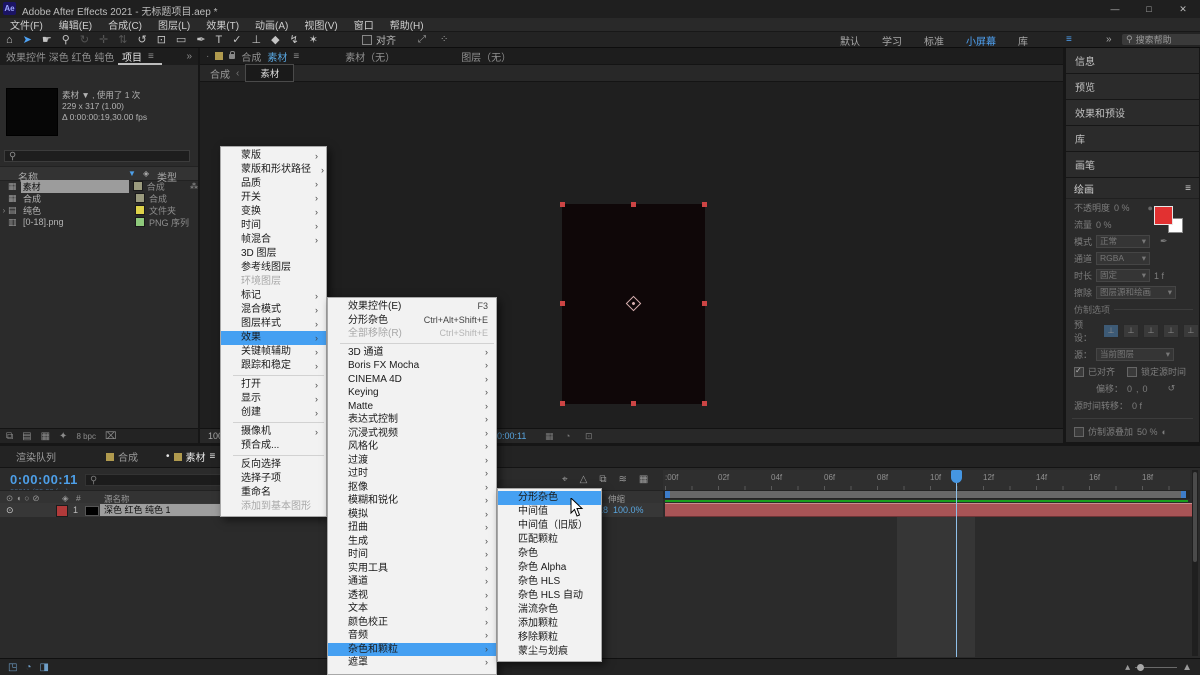  Describe the element at coordinates (294, 40) in the screenshot. I see `roto-brush-tool: ↯` at that location.